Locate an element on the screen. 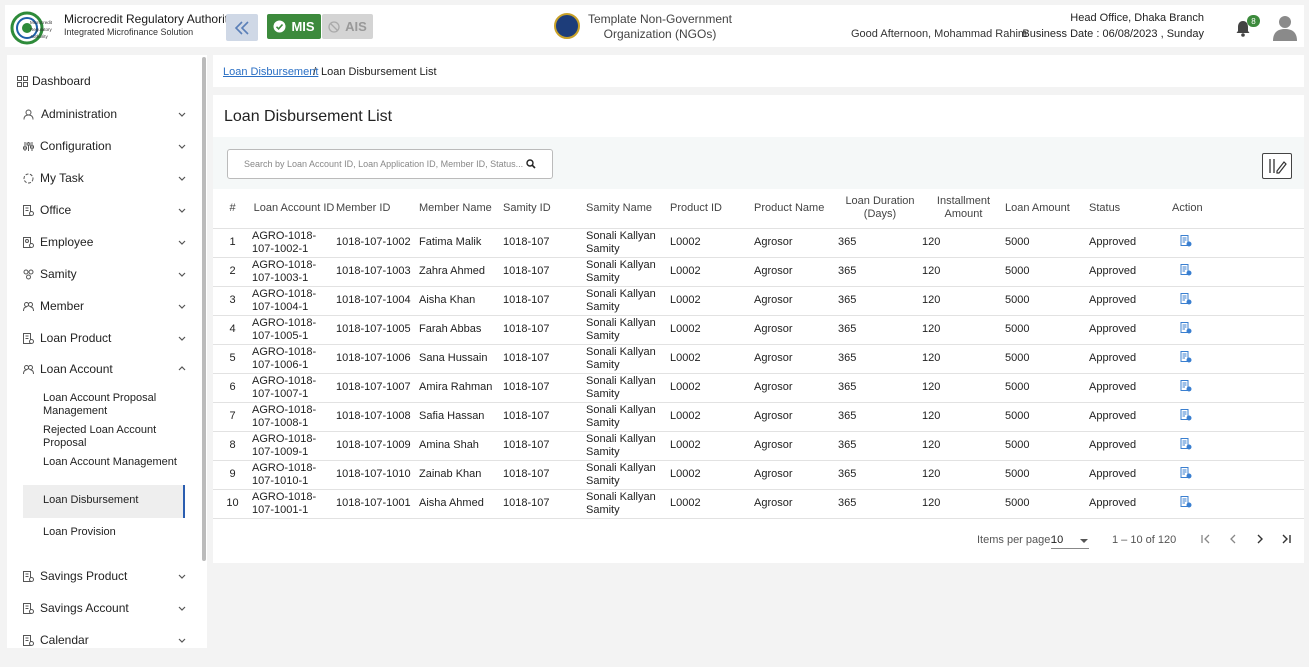  sidebar-item-my-task: My Task is located at coordinates (104, 178).